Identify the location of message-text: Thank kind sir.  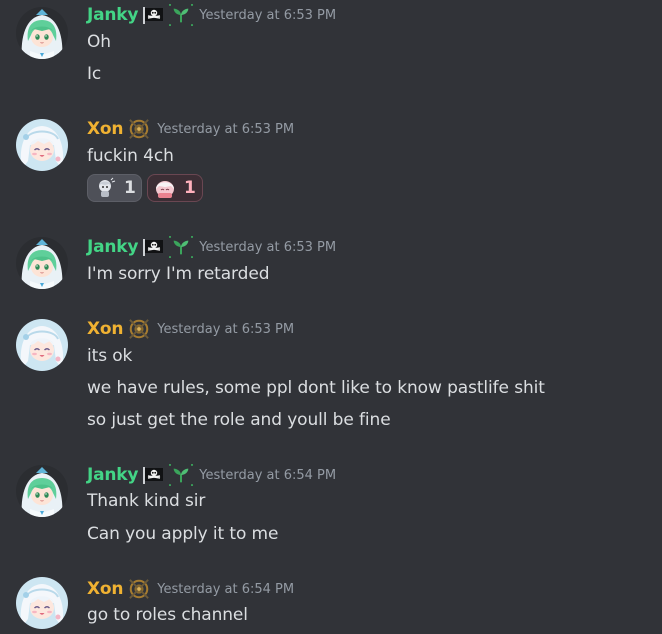
(146, 501).